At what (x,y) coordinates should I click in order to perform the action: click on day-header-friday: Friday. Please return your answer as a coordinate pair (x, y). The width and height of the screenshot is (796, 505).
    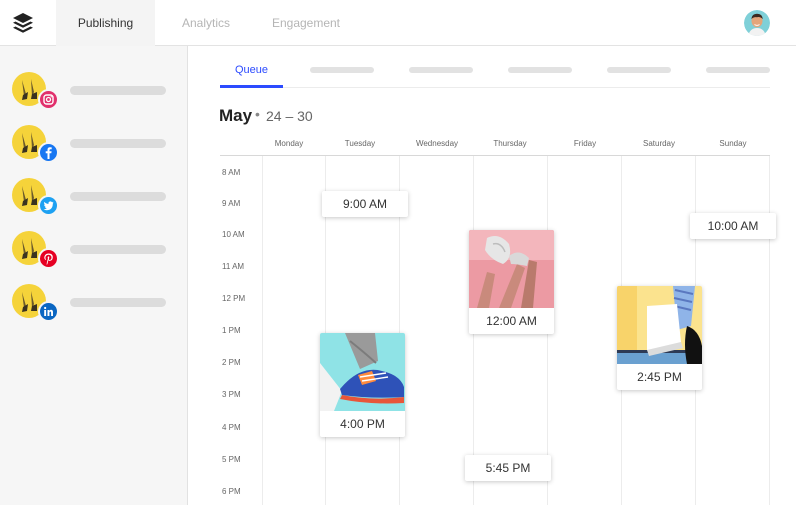
    Looking at the image, I should click on (585, 143).